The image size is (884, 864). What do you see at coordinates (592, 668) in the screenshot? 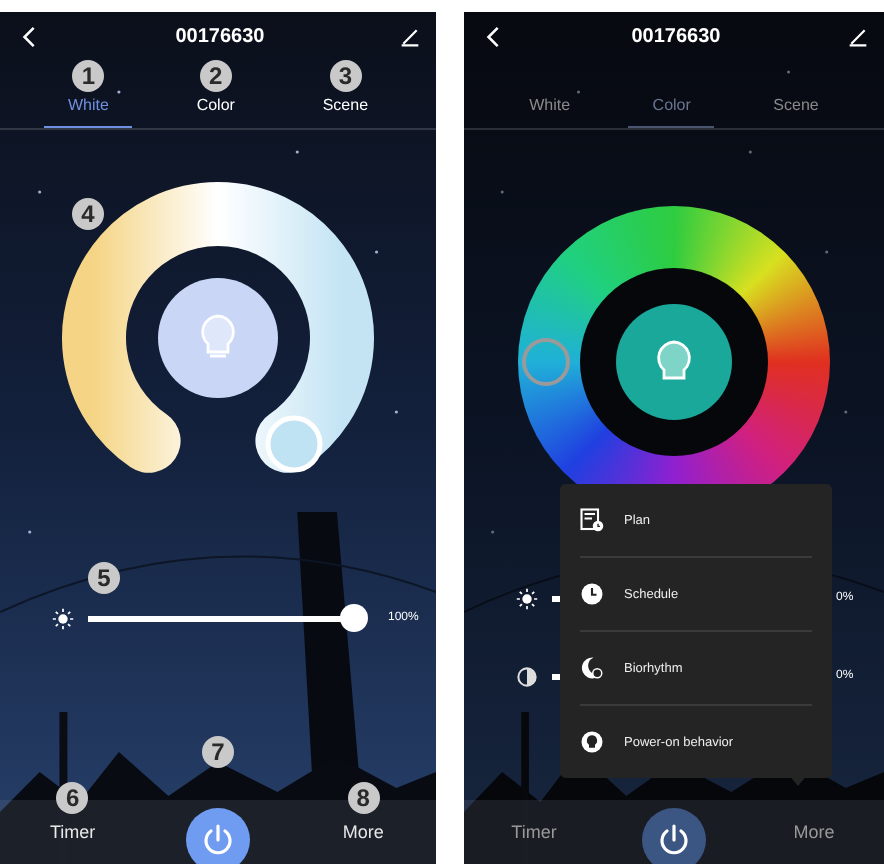
I see `moon-clock-icon` at bounding box center [592, 668].